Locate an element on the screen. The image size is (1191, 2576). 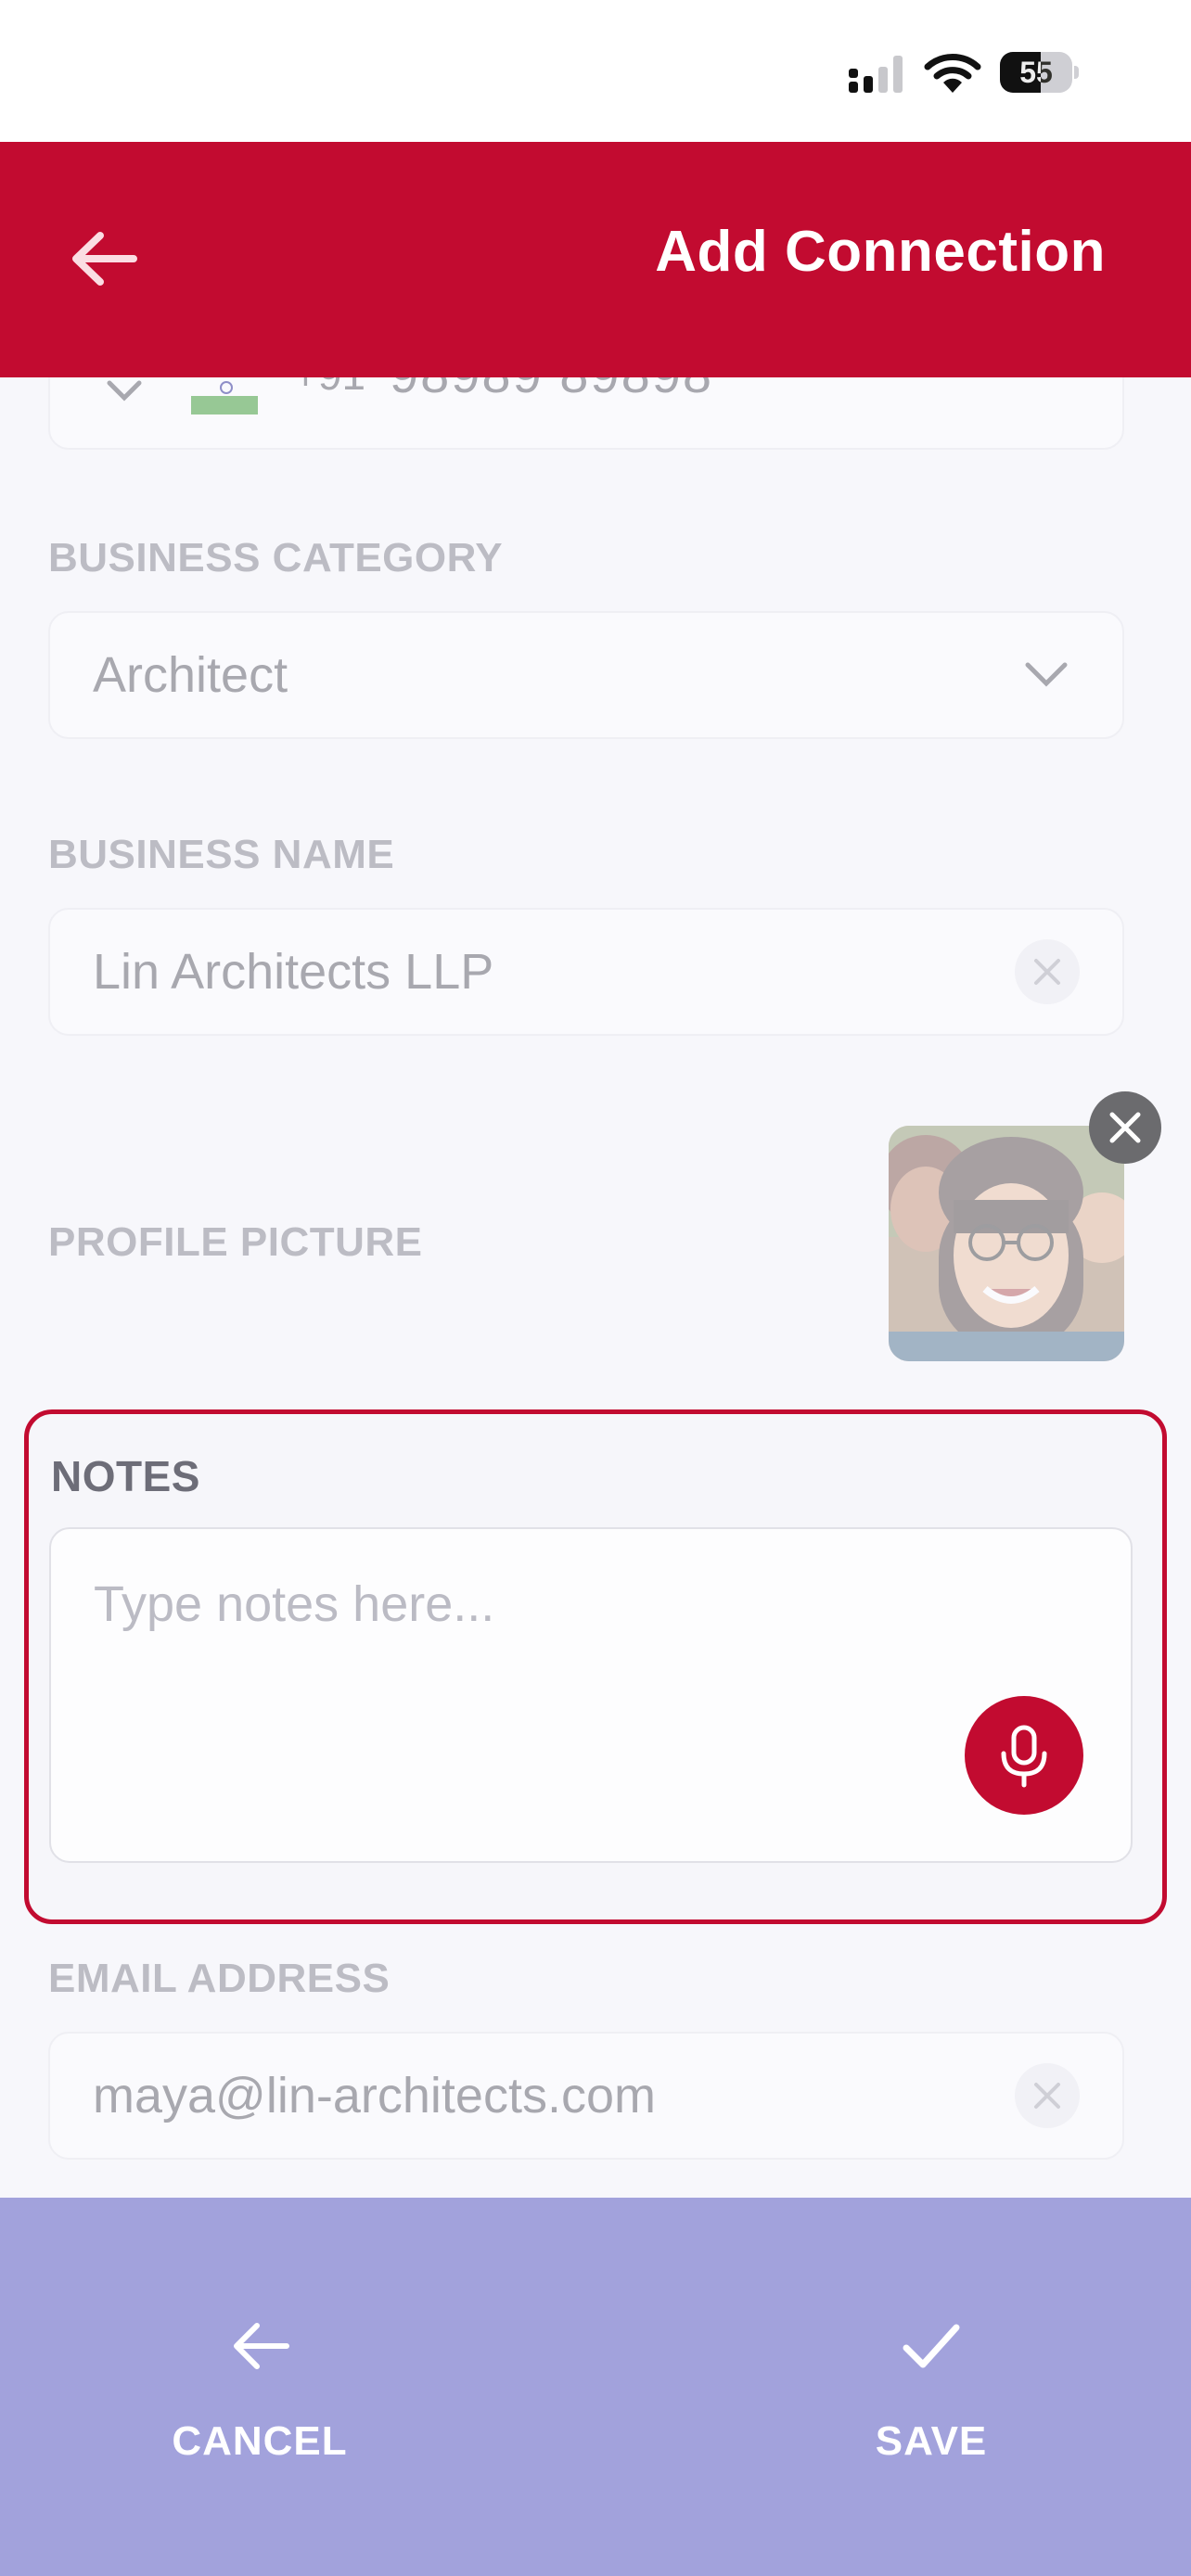
email-label: EMAIL ADDRESS is located at coordinates (219, 1979).